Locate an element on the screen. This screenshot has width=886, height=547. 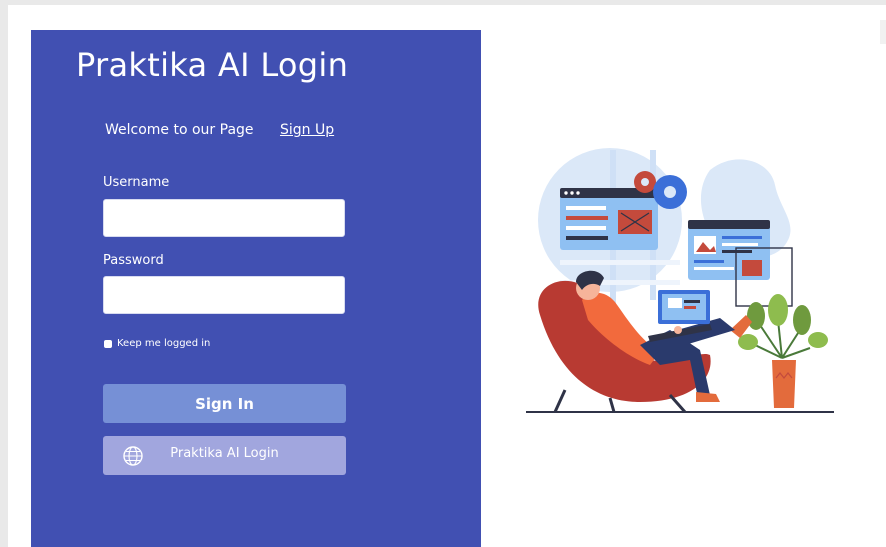
sign-up-link: Sign Up is located at coordinates (307, 130).